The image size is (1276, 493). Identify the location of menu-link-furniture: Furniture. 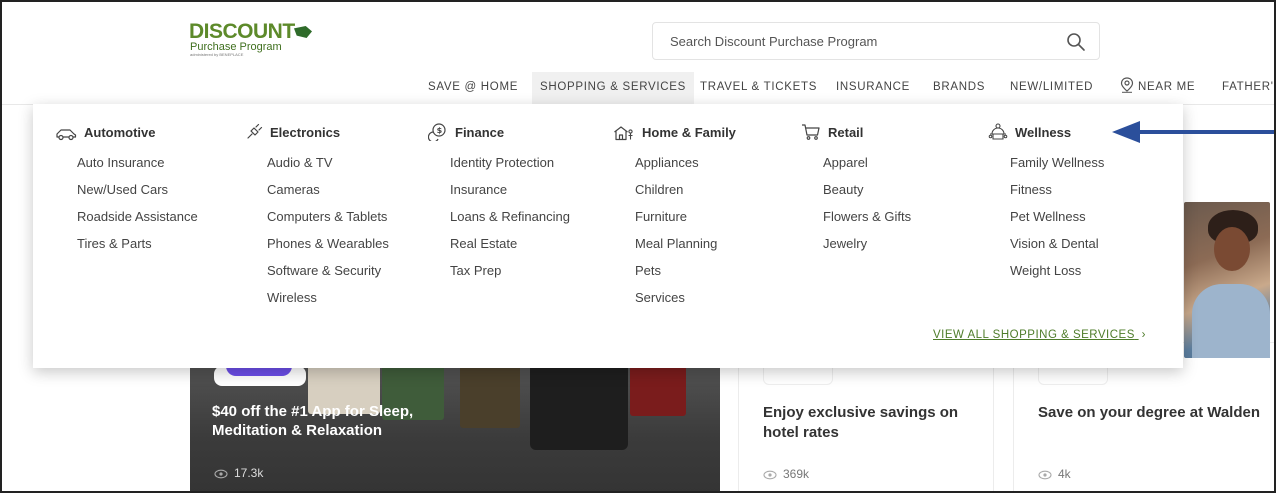
(685, 216).